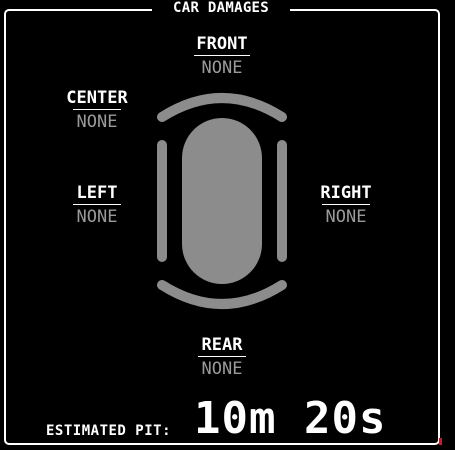  I want to click on zone-front: FRONT NONE, so click(222, 56).